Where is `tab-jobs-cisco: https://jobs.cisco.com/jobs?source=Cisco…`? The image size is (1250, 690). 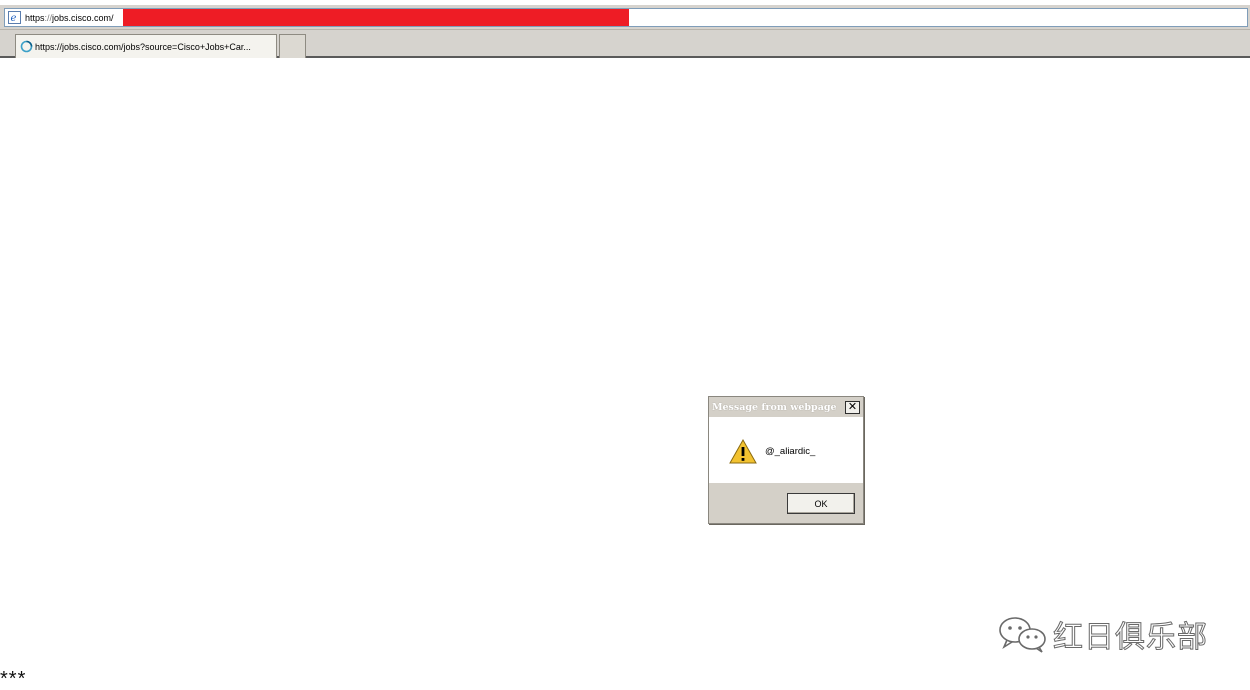
tab-jobs-cisco: https://jobs.cisco.com/jobs?source=Cisco… is located at coordinates (146, 46).